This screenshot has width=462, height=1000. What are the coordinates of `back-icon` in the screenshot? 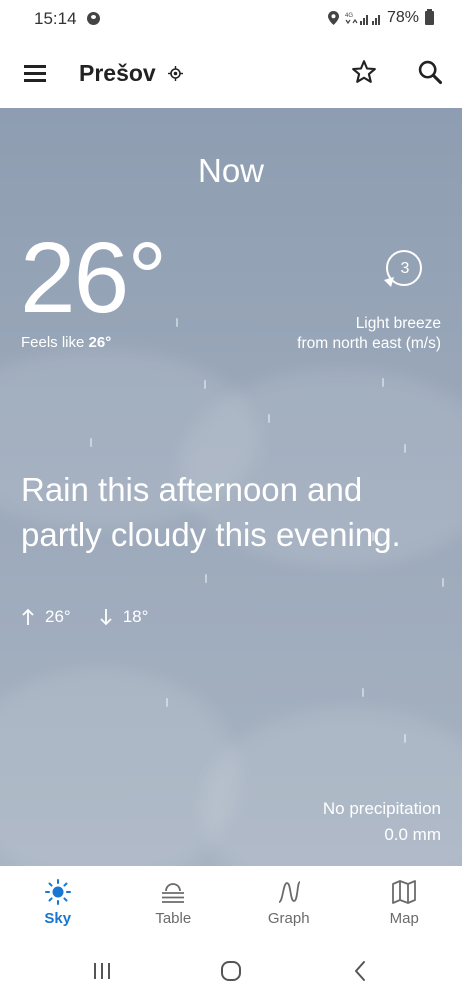 It's located at (361, 971).